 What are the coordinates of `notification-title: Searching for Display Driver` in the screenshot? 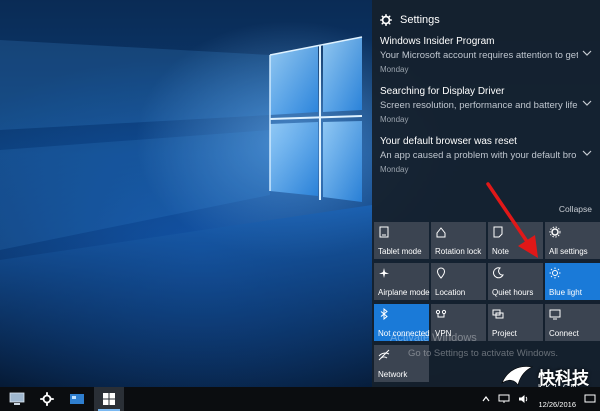 It's located at (442, 91).